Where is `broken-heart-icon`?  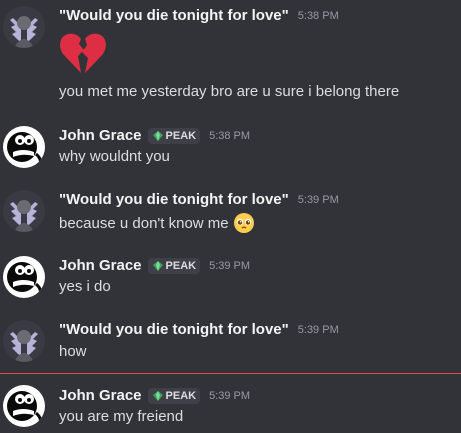 broken-heart-icon is located at coordinates (83, 55).